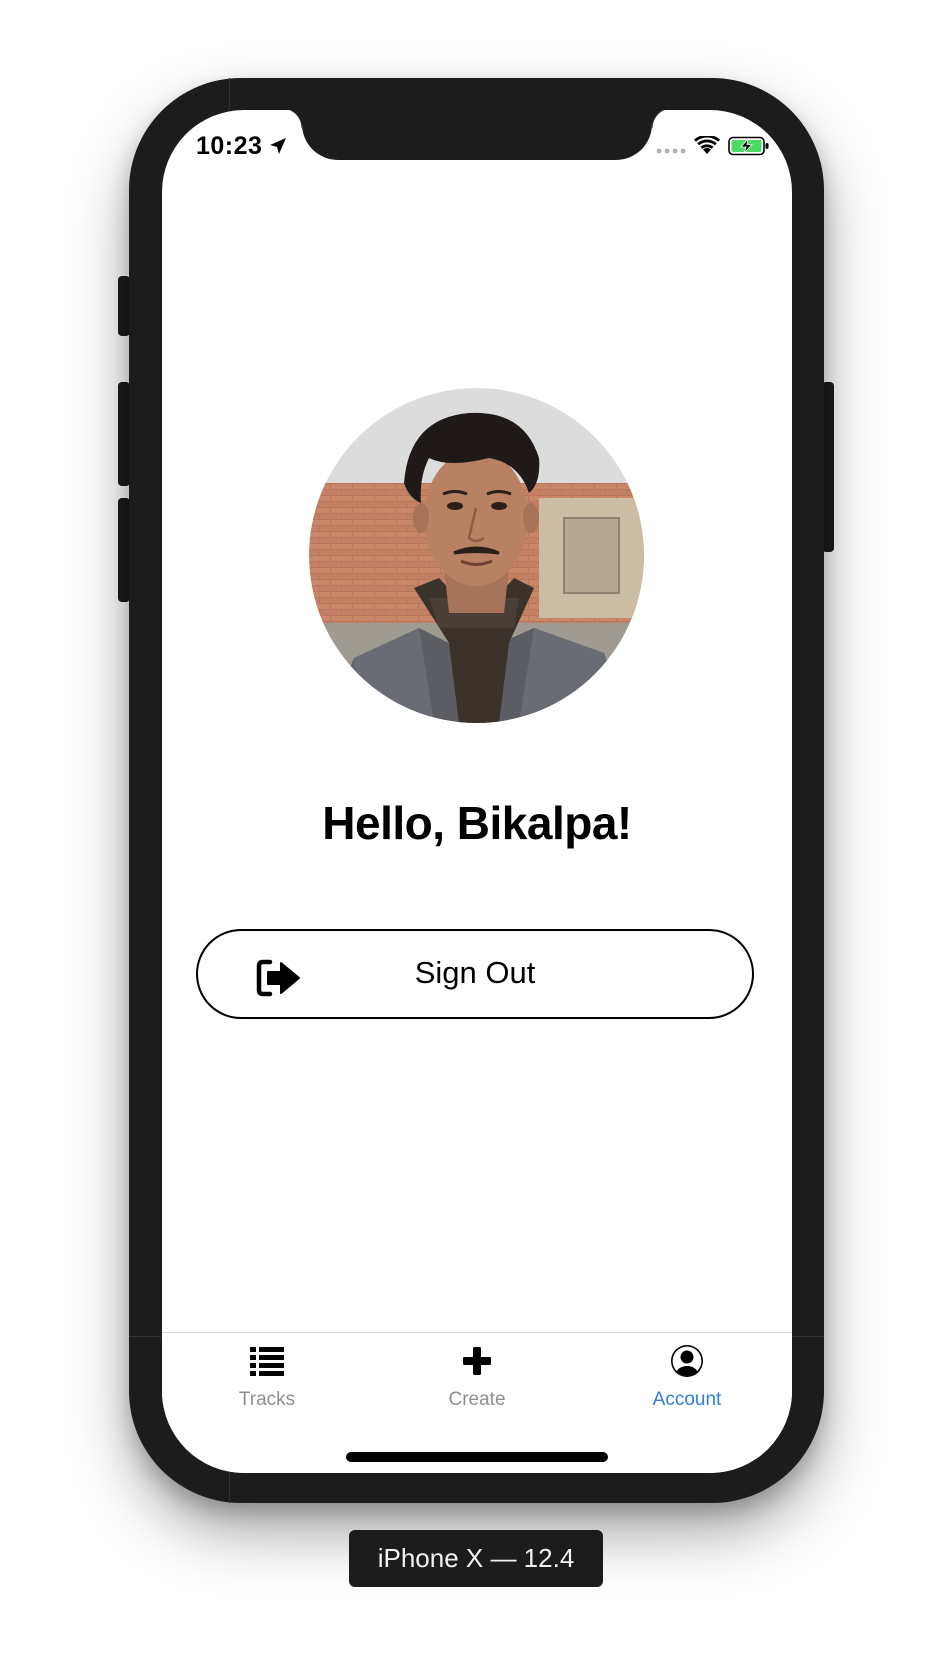 Image resolution: width=952 pixels, height=1654 pixels. What do you see at coordinates (267, 1383) in the screenshot?
I see `tab-tracks: Tracks` at bounding box center [267, 1383].